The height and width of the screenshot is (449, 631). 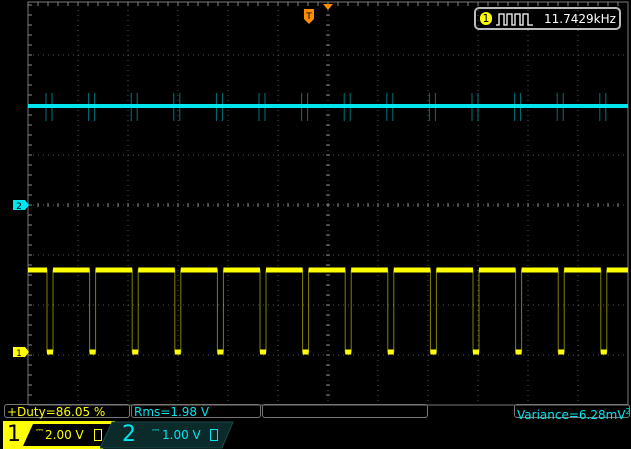 I want to click on channel-1-scale: 2.00 V, so click(x=64, y=435).